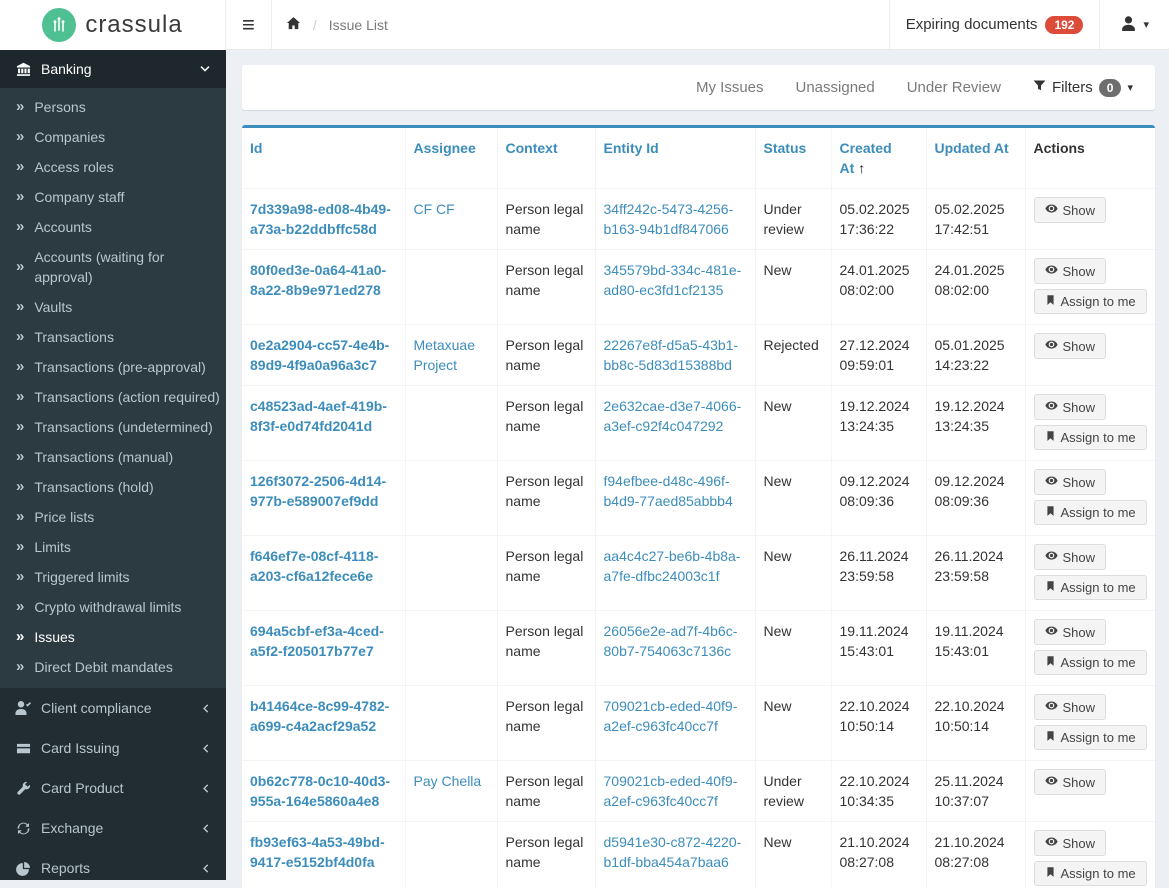 This screenshot has height=888, width=1169. I want to click on sidebar-item-transactions-action-required: » Transactions (action required), so click(113, 397).